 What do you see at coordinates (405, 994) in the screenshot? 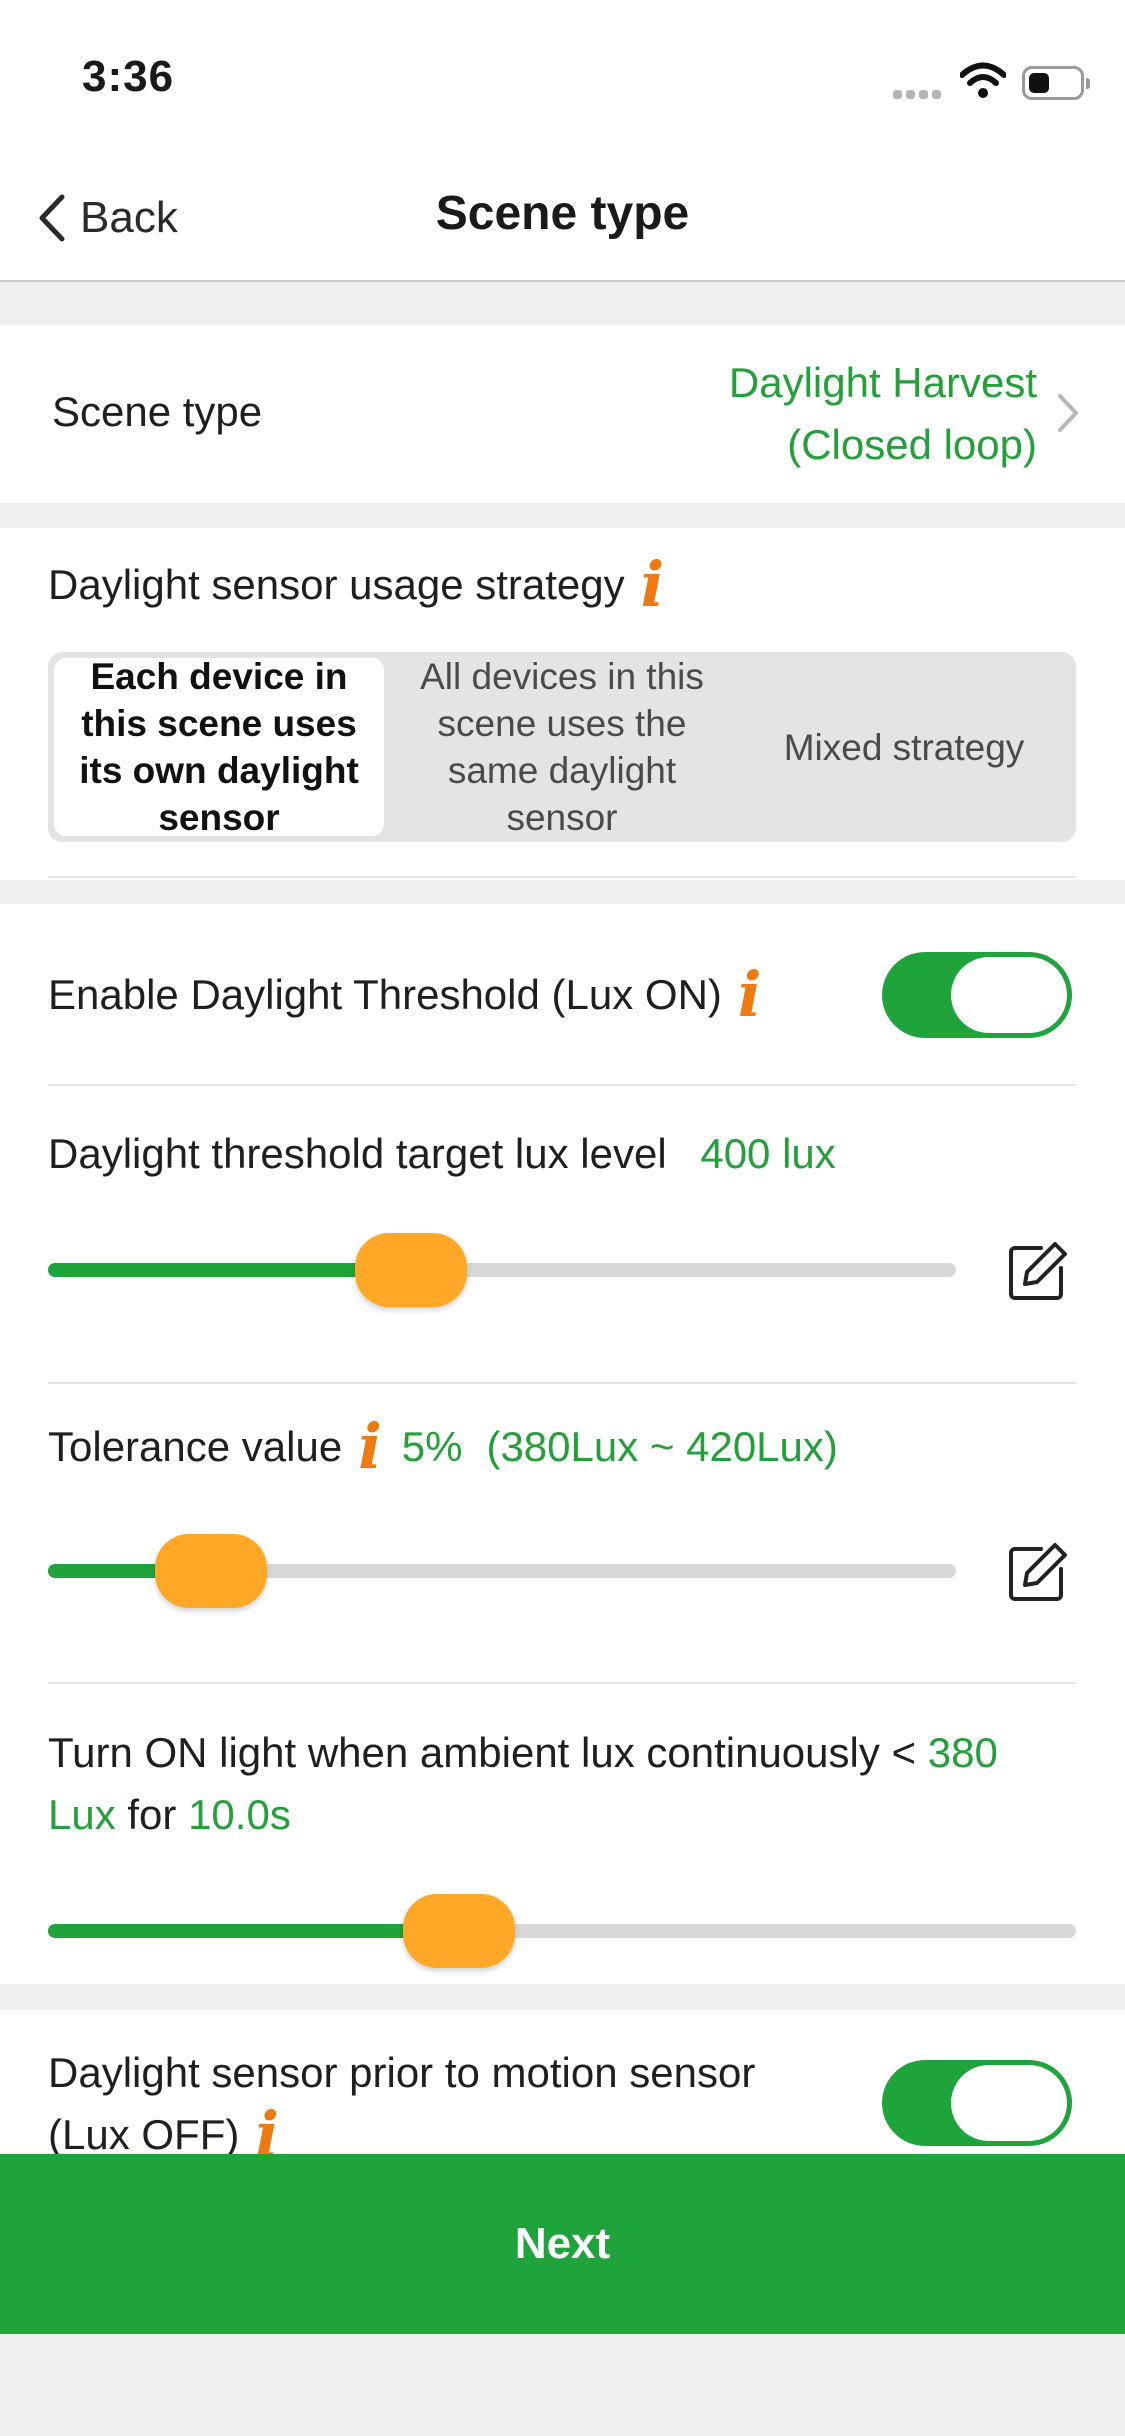
I see `threshold-toggle-label: Enable Daylight Threshold (Lux ON) i` at bounding box center [405, 994].